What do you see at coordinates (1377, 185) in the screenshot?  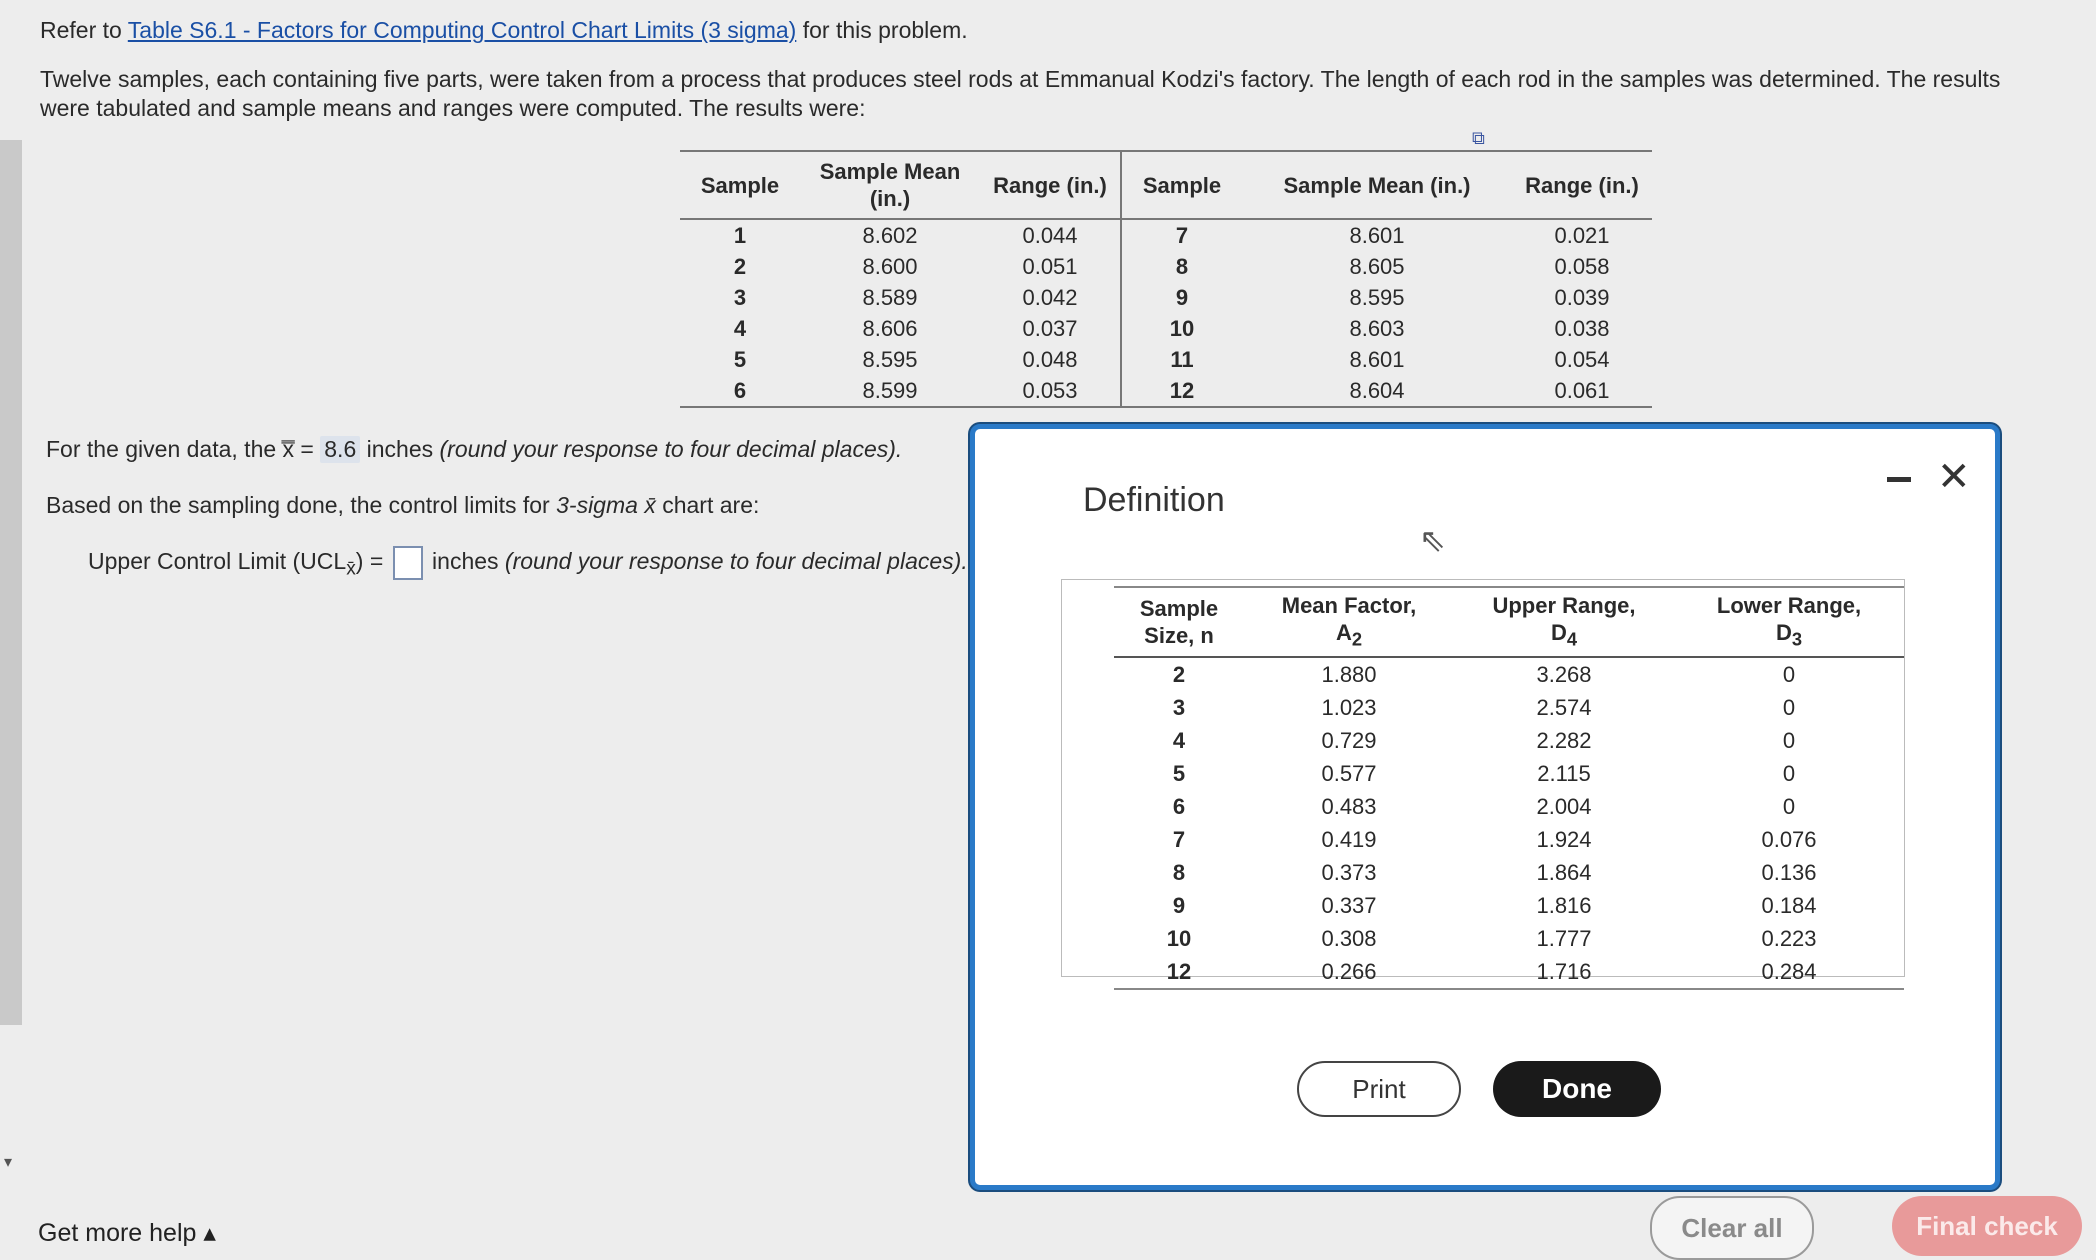 I see `header-sample-mean-2: Sample Mean (in.)` at bounding box center [1377, 185].